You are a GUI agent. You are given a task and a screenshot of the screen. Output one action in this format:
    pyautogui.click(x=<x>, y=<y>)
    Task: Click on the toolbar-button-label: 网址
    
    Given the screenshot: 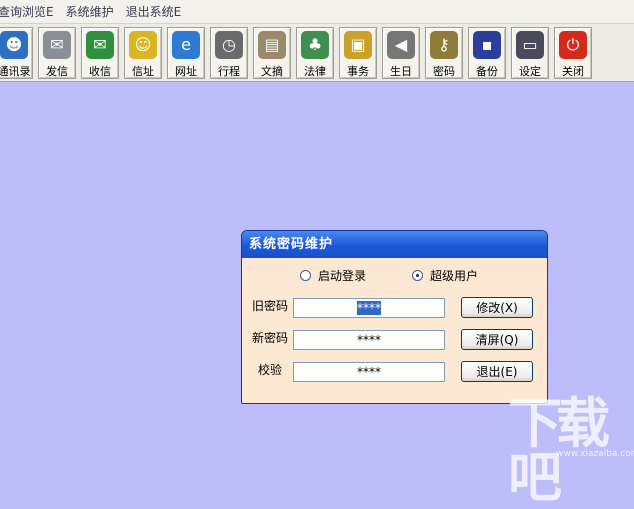 What is the action you would take?
    pyautogui.click(x=186, y=71)
    